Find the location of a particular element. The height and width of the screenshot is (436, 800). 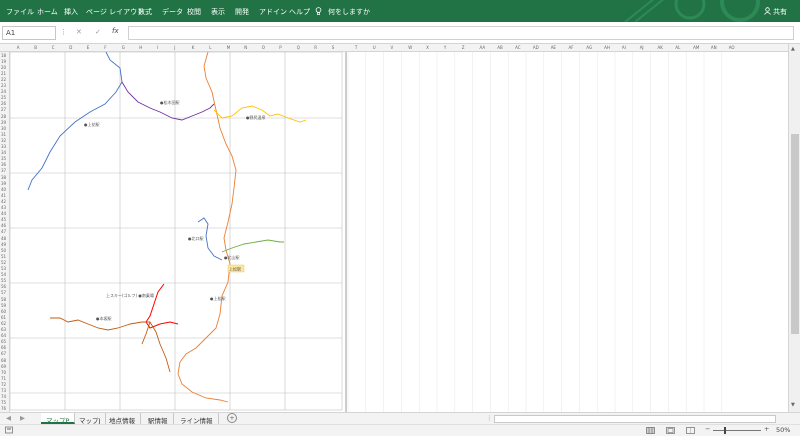

sheet-tab: ライン情報 is located at coordinates (197, 419).